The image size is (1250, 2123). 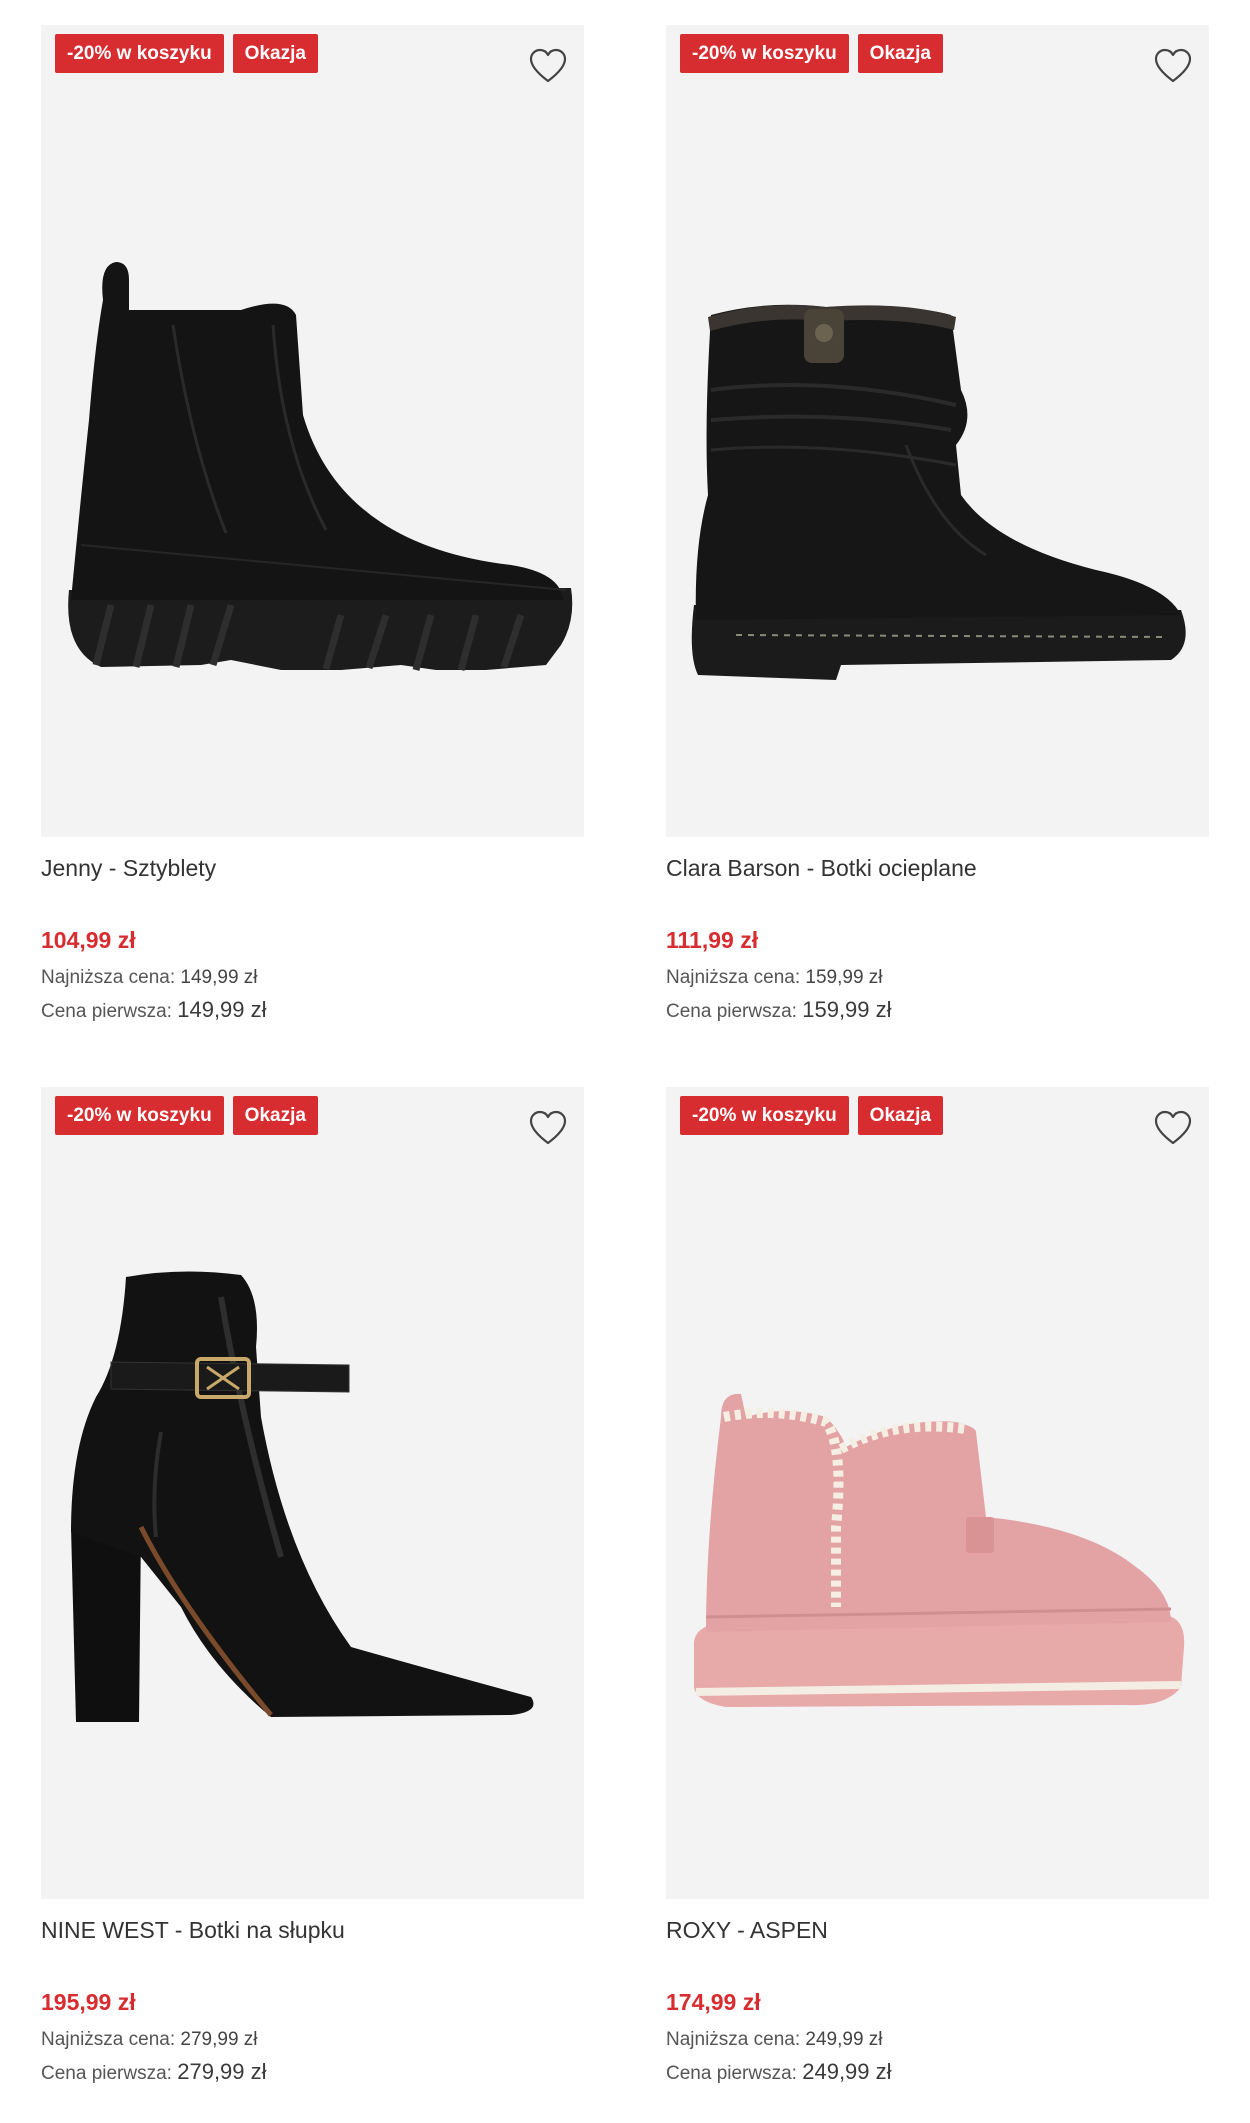 I want to click on first-price-value: 149,99 zł, so click(x=222, y=1009).